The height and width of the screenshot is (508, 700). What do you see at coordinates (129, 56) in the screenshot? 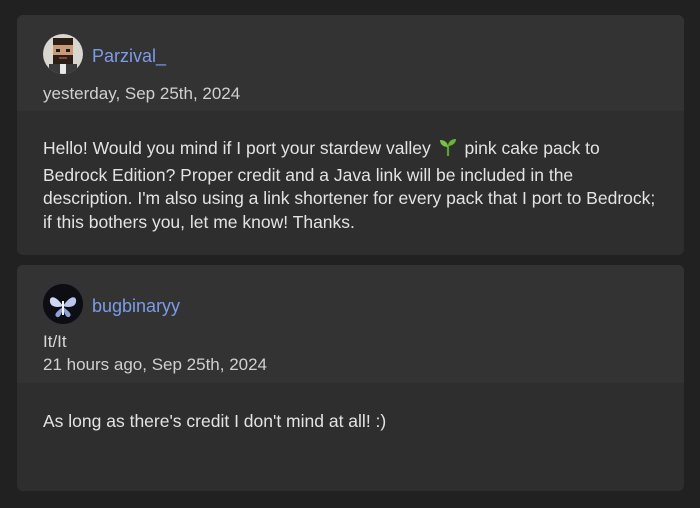
I see `author-username: Parzival_` at bounding box center [129, 56].